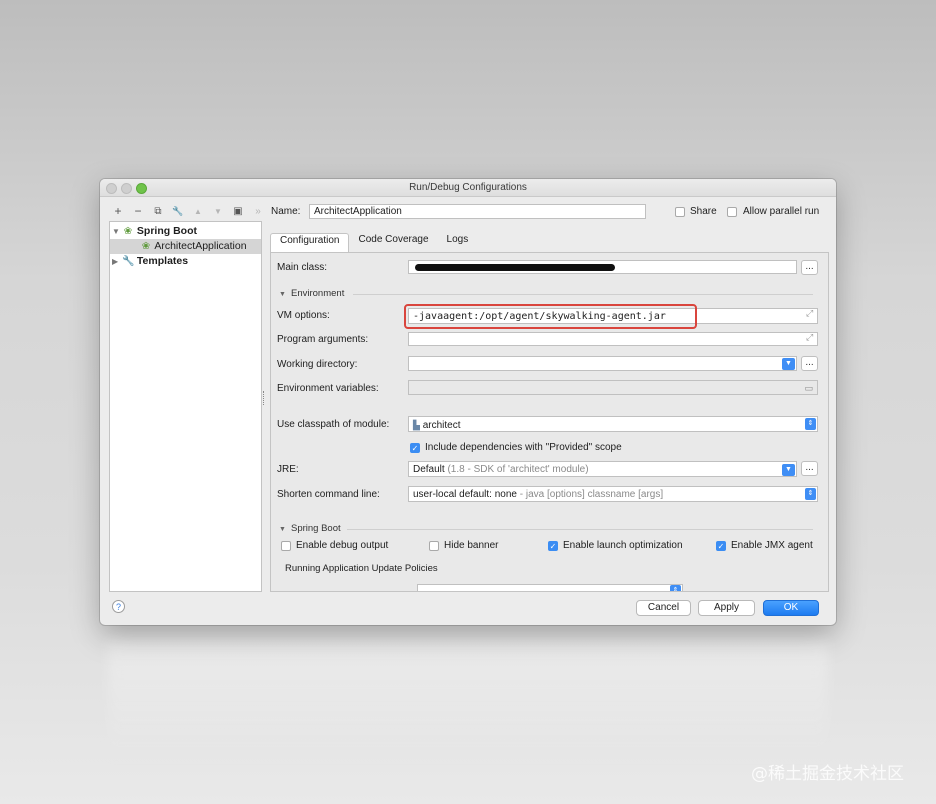 Image resolution: width=936 pixels, height=804 pixels. Describe the element at coordinates (286, 546) in the screenshot. I see `debug-output-checkbox` at that location.